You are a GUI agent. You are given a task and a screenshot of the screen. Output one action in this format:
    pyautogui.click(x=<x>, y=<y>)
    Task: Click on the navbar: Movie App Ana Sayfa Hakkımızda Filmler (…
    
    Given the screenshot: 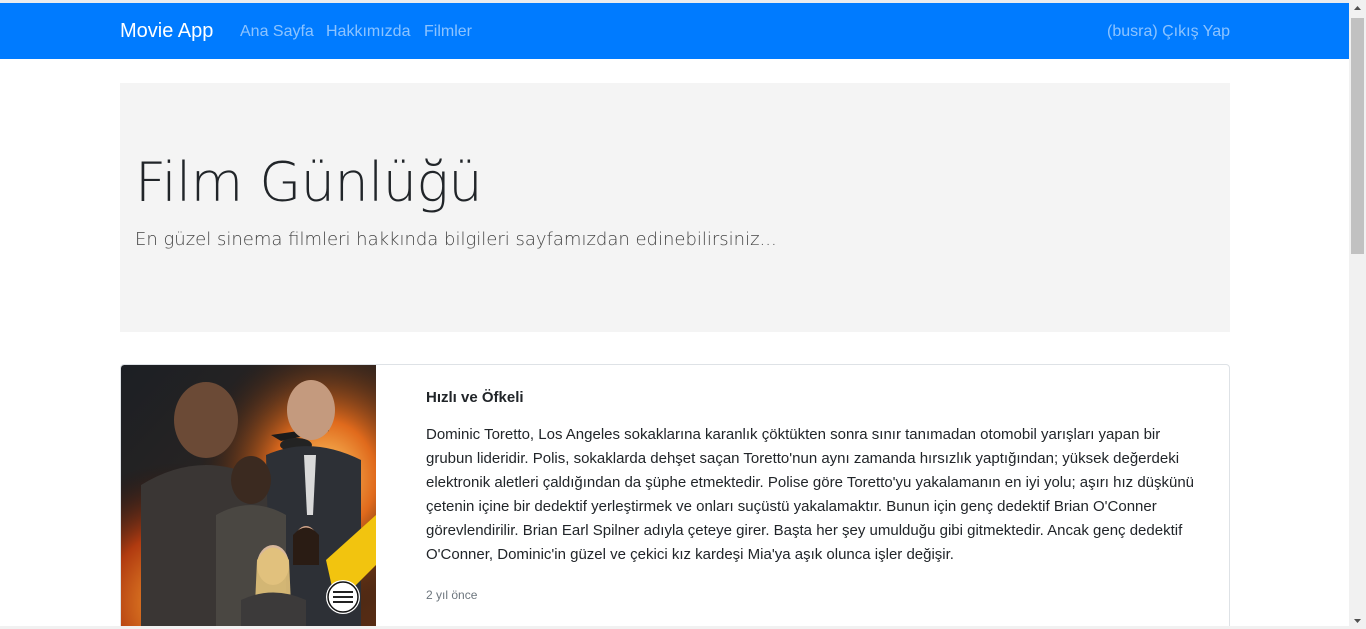 What is the action you would take?
    pyautogui.click(x=674, y=31)
    